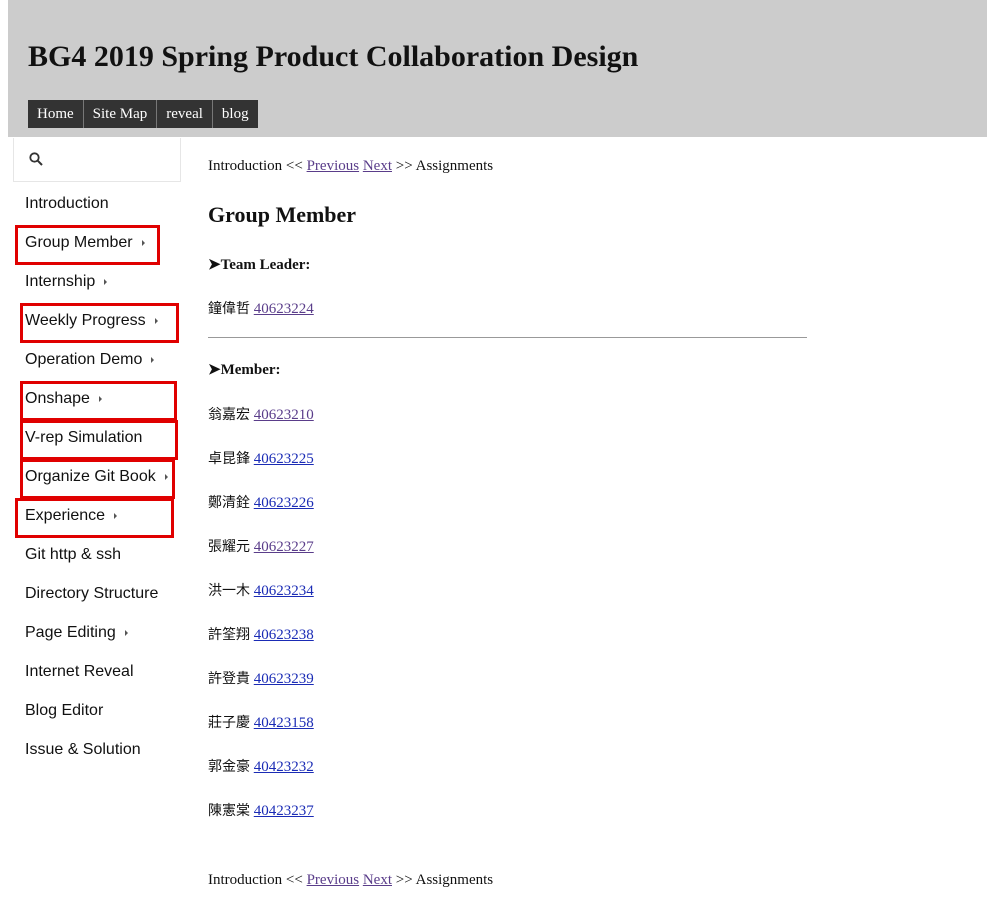  I want to click on team-leader-row: 鐘偉哲 40623224, so click(261, 308).